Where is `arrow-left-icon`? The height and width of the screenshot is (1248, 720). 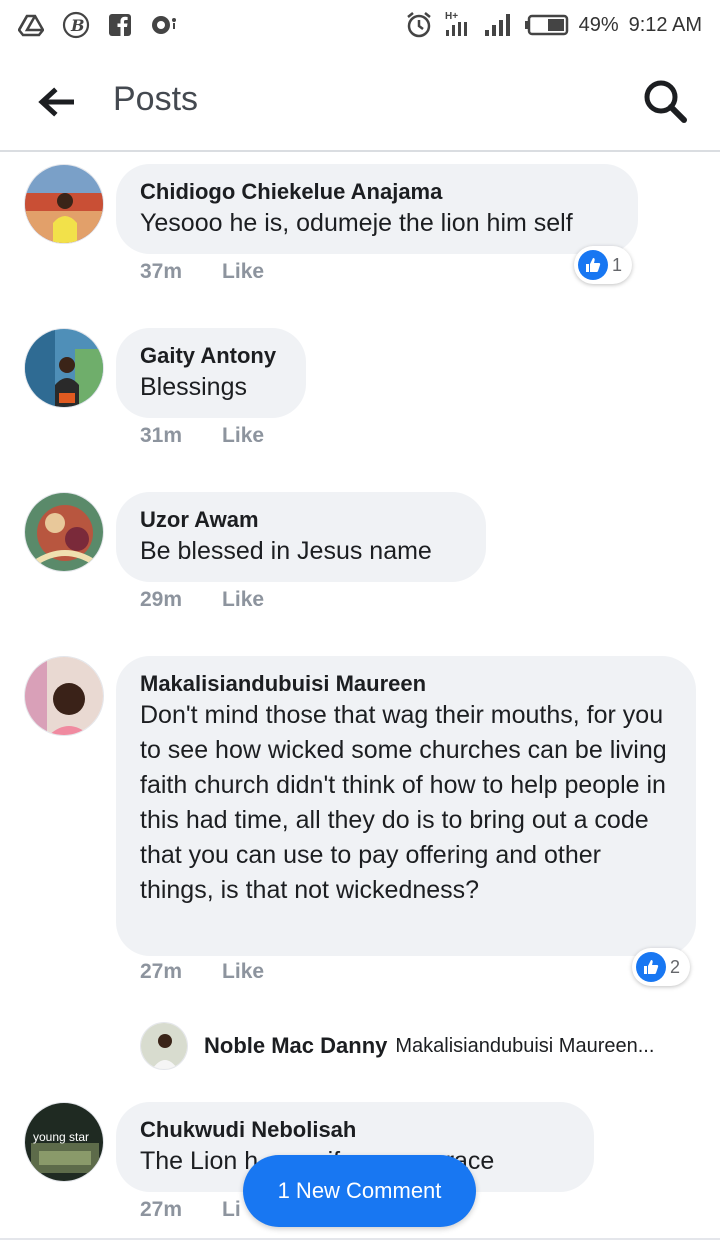 arrow-left-icon is located at coordinates (56, 102).